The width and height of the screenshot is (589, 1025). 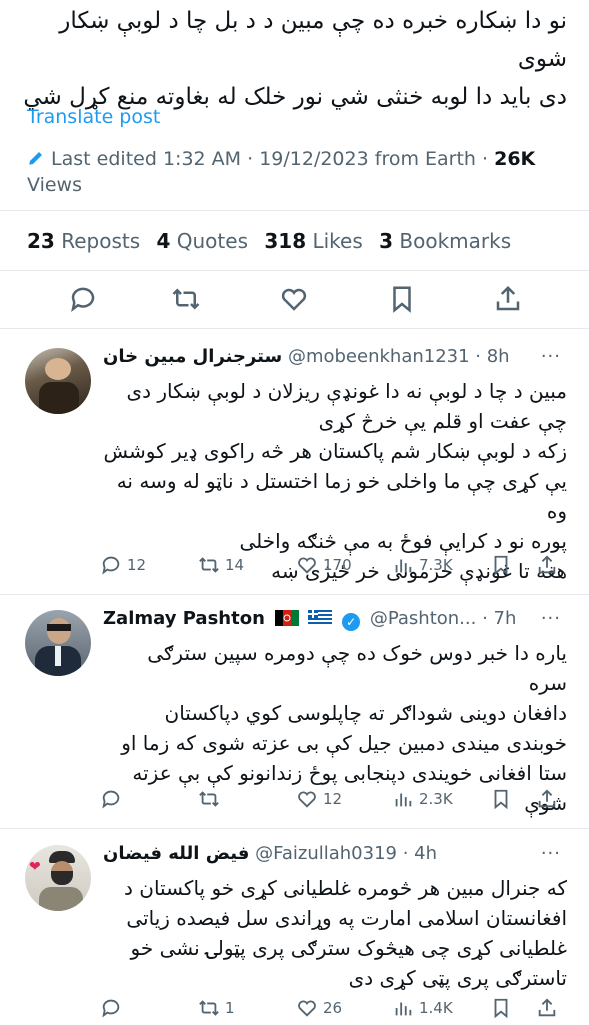 I want to click on reply-author-handle: @mobeenkhan1231, so click(x=379, y=356).